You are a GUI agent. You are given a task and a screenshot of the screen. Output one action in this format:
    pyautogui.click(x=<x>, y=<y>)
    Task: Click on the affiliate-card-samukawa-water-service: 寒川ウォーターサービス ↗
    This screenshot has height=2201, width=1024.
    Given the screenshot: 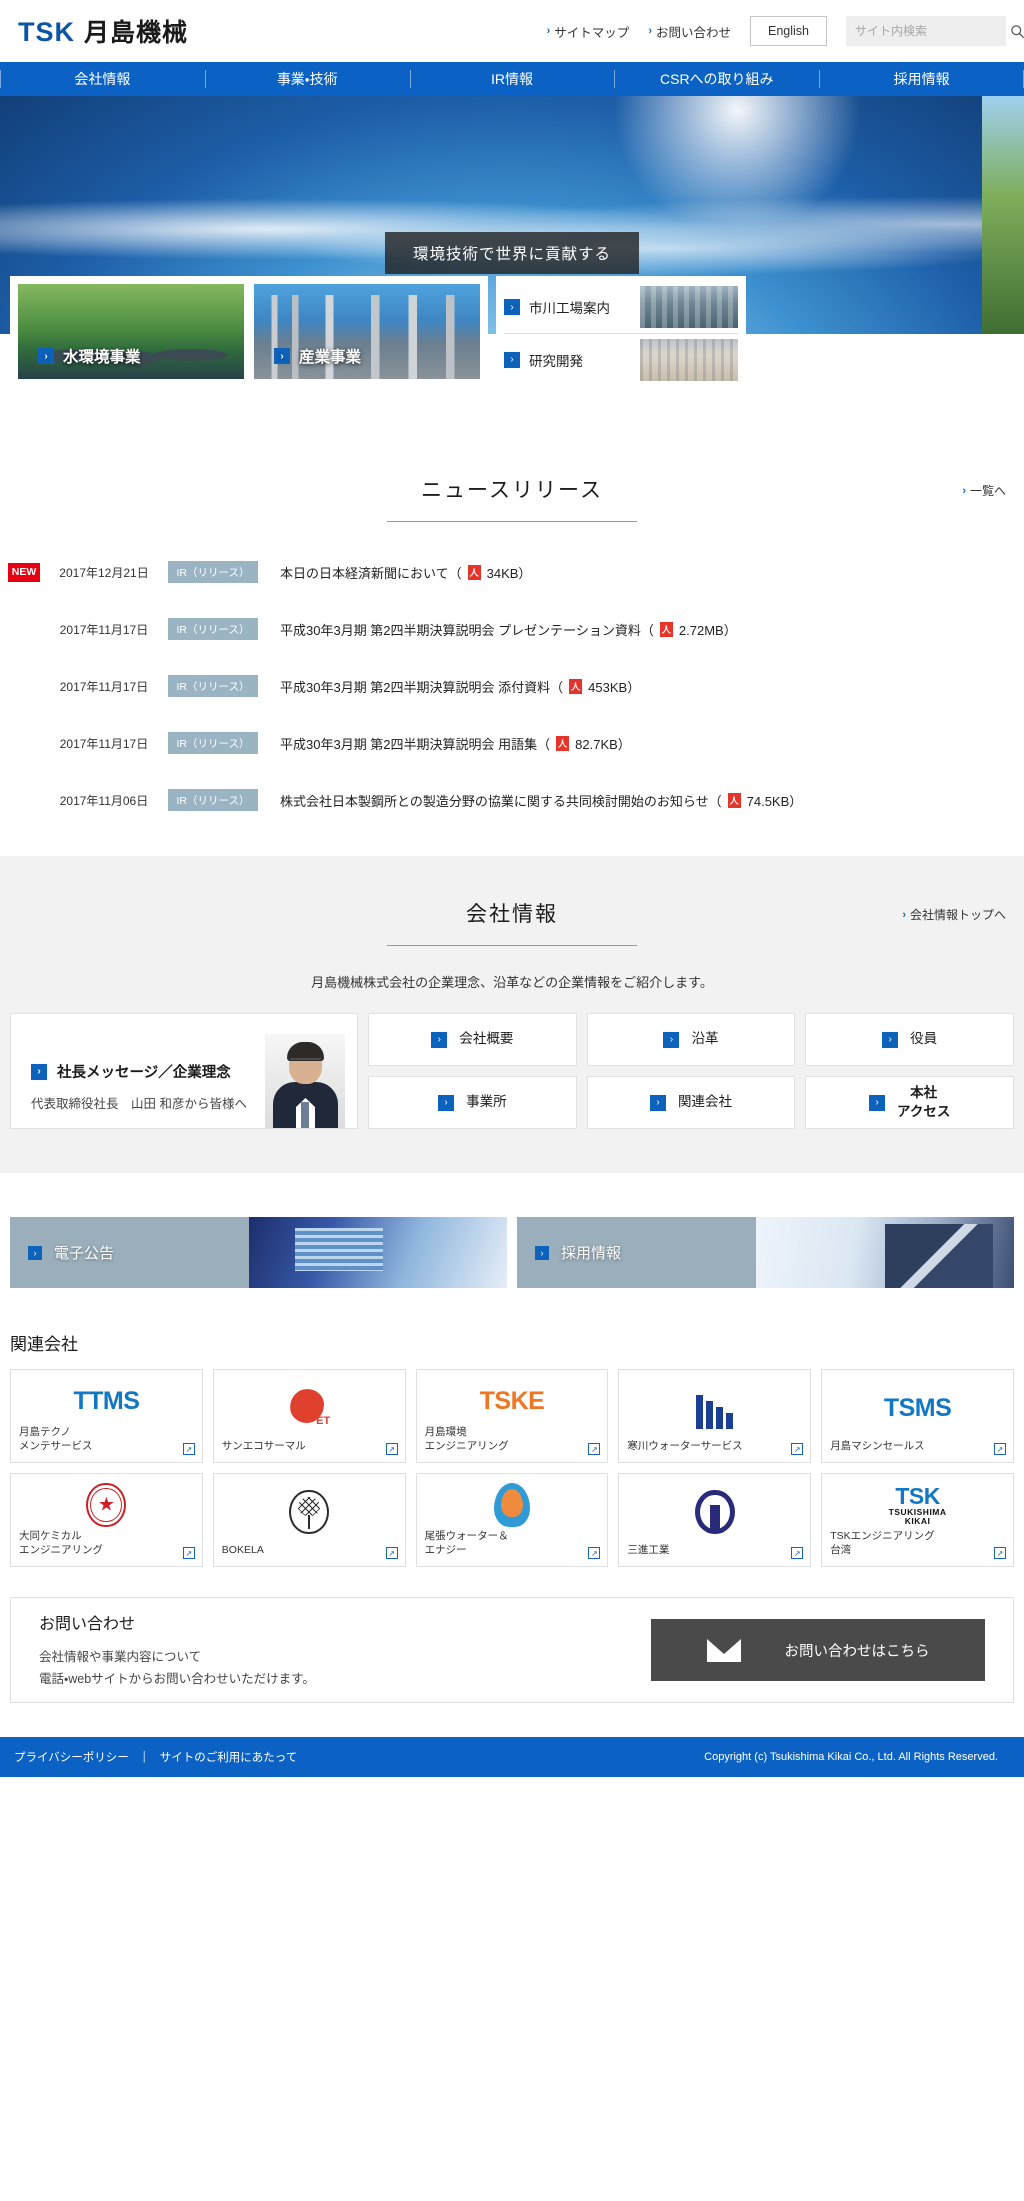 What is the action you would take?
    pyautogui.click(x=715, y=1416)
    